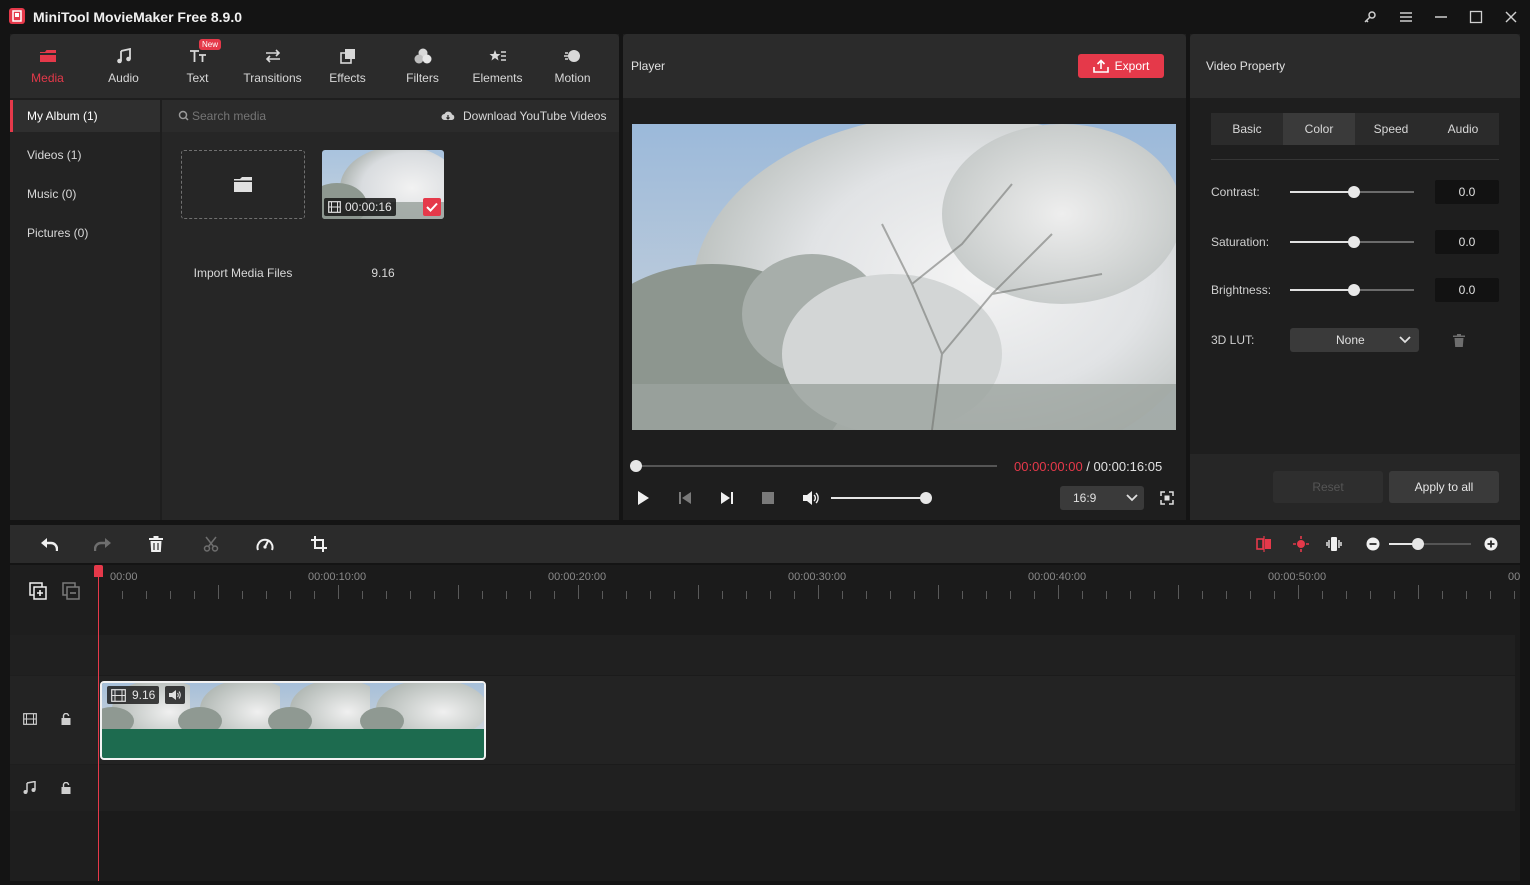 Image resolution: width=1530 pixels, height=885 pixels. I want to click on play-icon, so click(643, 498).